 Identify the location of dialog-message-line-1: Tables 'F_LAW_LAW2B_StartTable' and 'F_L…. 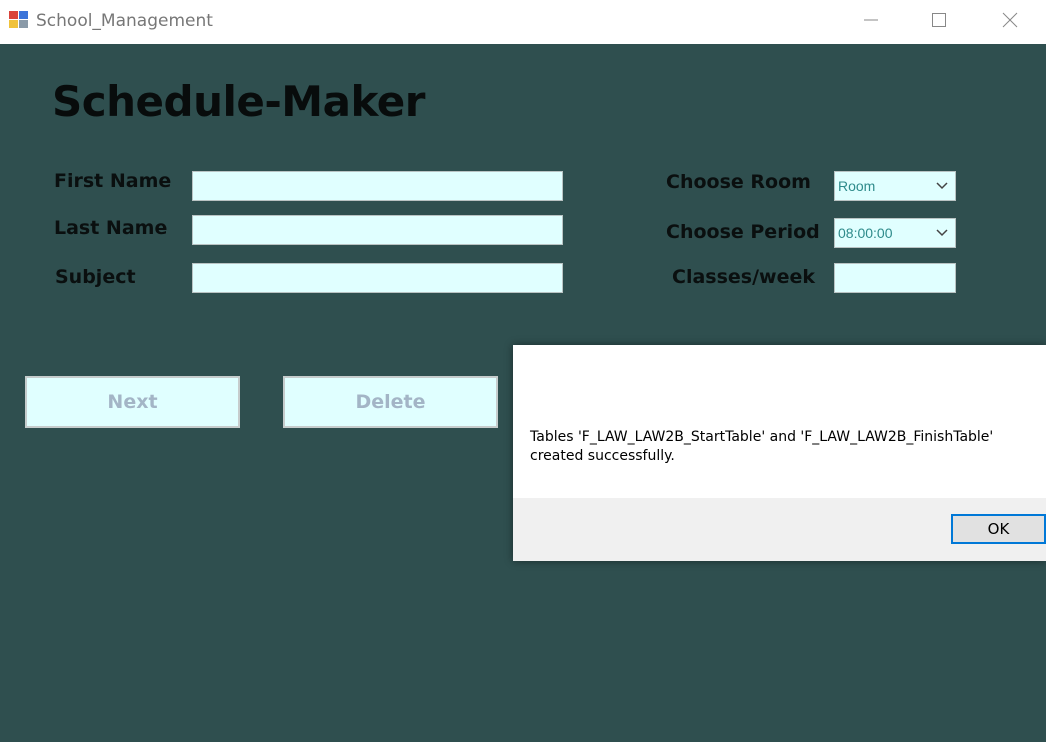
(762, 437).